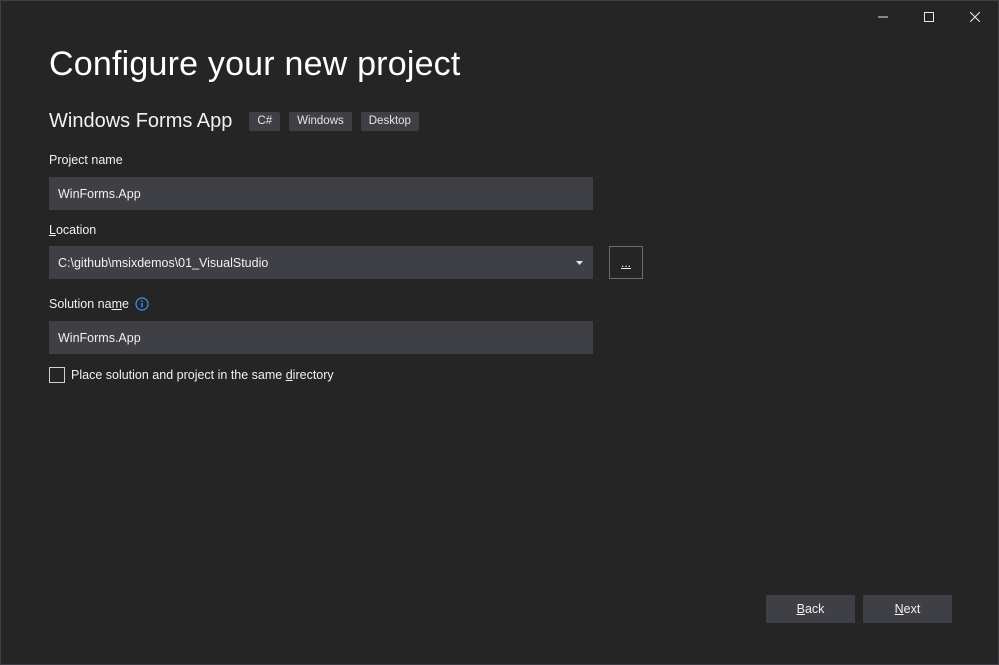 Image resolution: width=999 pixels, height=665 pixels. Describe the element at coordinates (265, 121) in the screenshot. I see `tag-language: C#` at that location.